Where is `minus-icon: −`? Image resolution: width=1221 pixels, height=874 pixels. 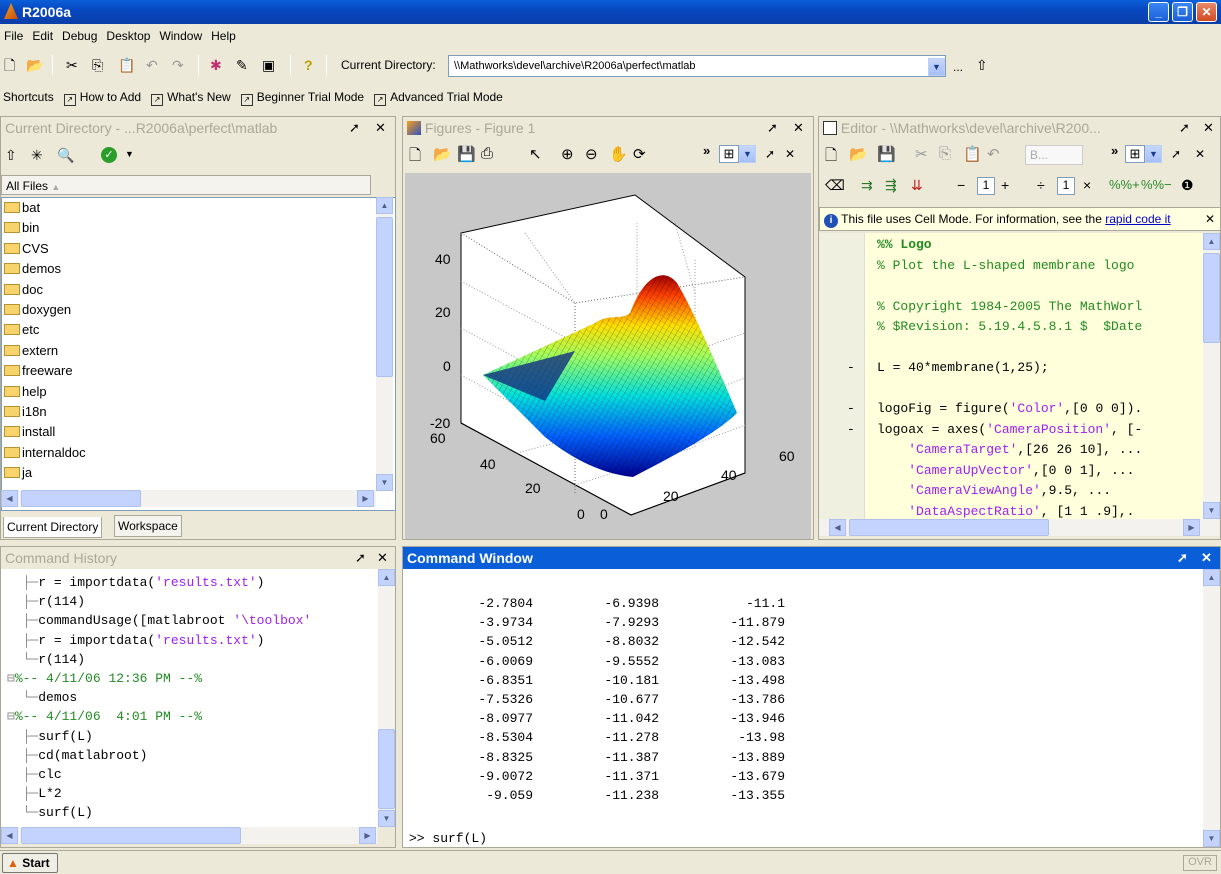 minus-icon: − is located at coordinates (961, 185).